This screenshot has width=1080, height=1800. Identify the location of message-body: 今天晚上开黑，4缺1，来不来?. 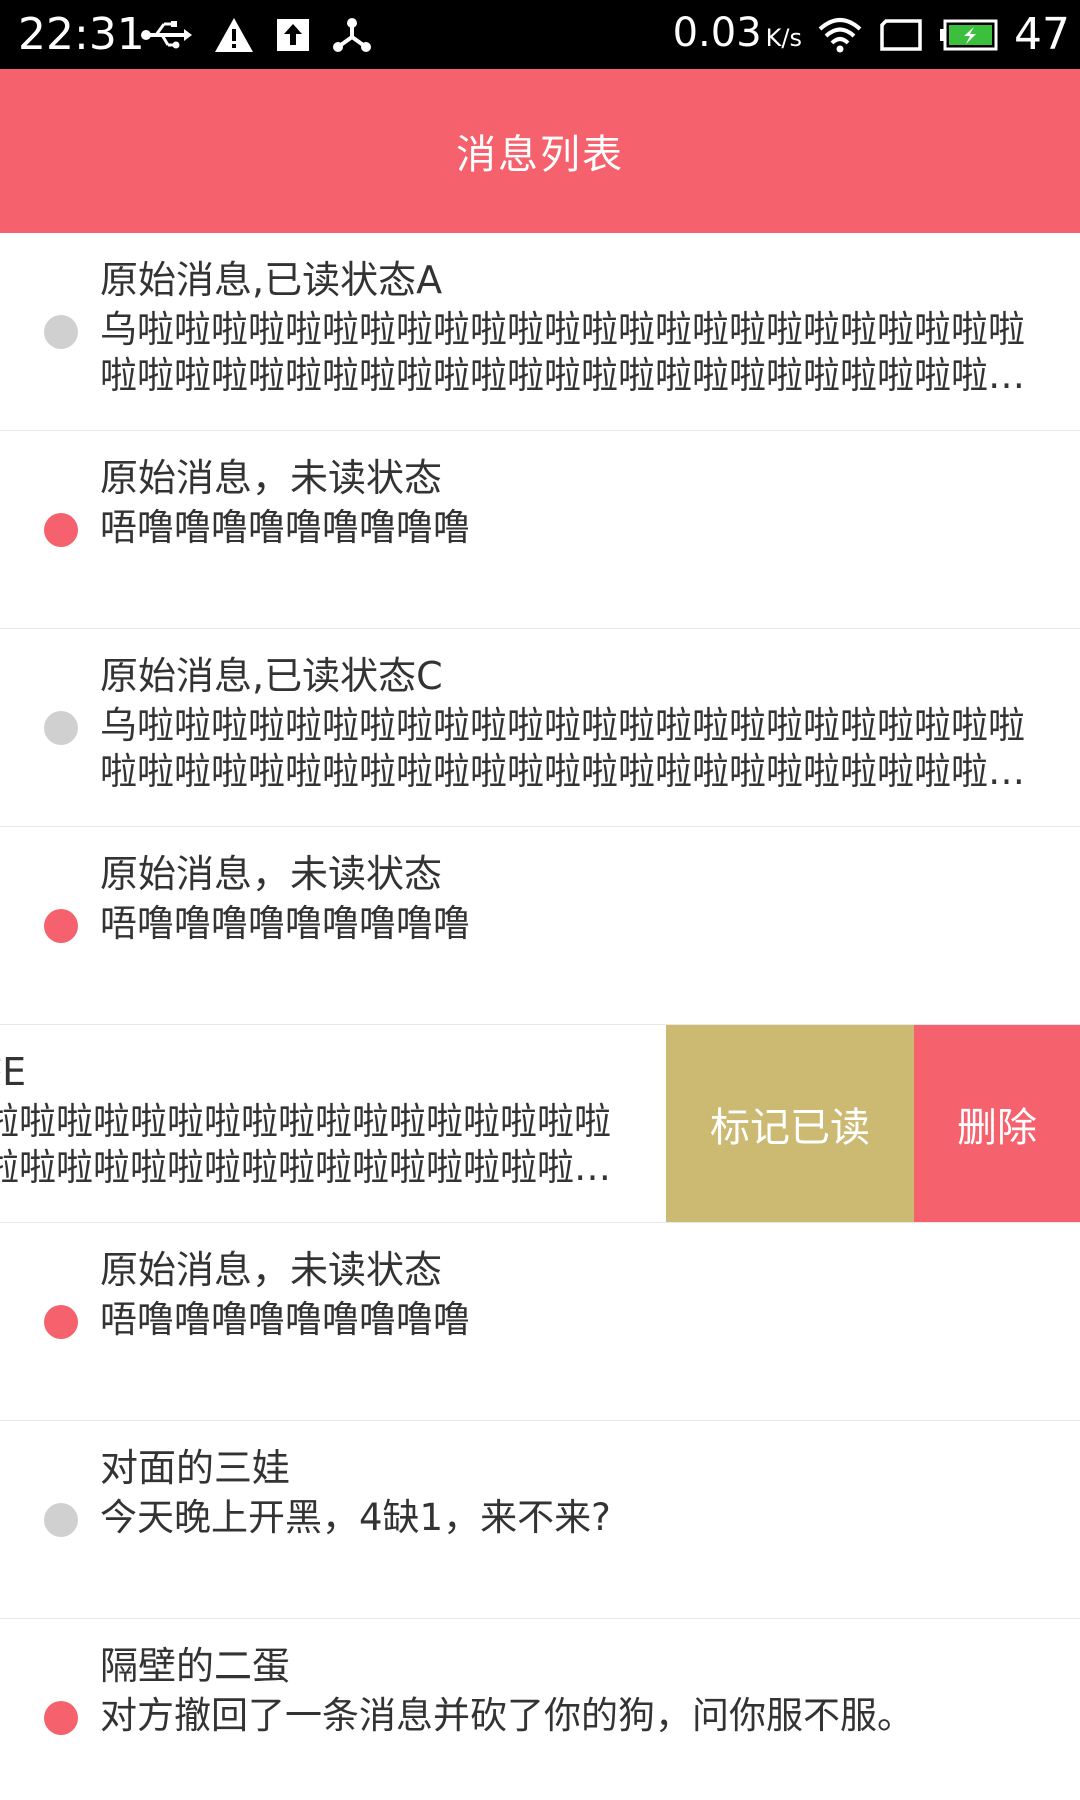
(355, 1517).